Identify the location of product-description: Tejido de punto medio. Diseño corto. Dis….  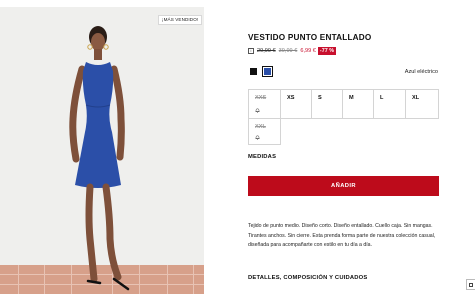
(342, 236).